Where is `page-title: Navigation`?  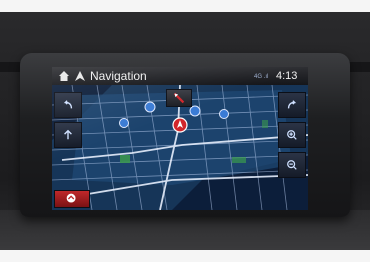
page-title: Navigation is located at coordinates (118, 76).